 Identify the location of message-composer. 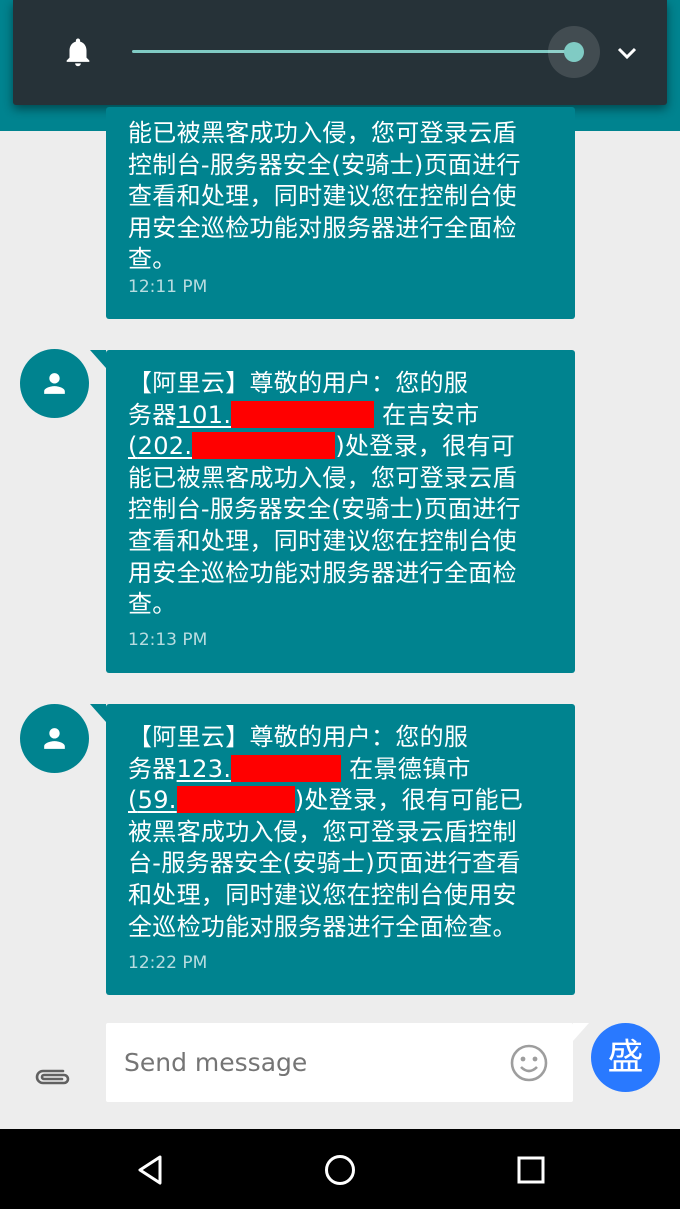
(340, 1073).